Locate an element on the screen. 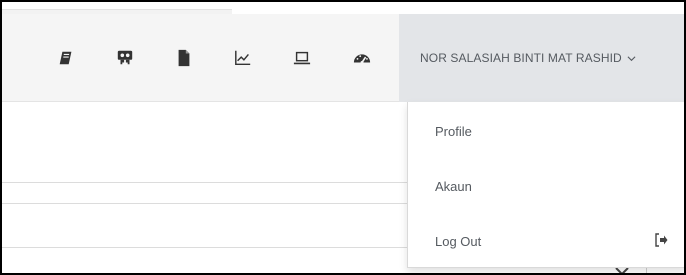 The width and height of the screenshot is (686, 275). dashboard-icon is located at coordinates (362, 58).